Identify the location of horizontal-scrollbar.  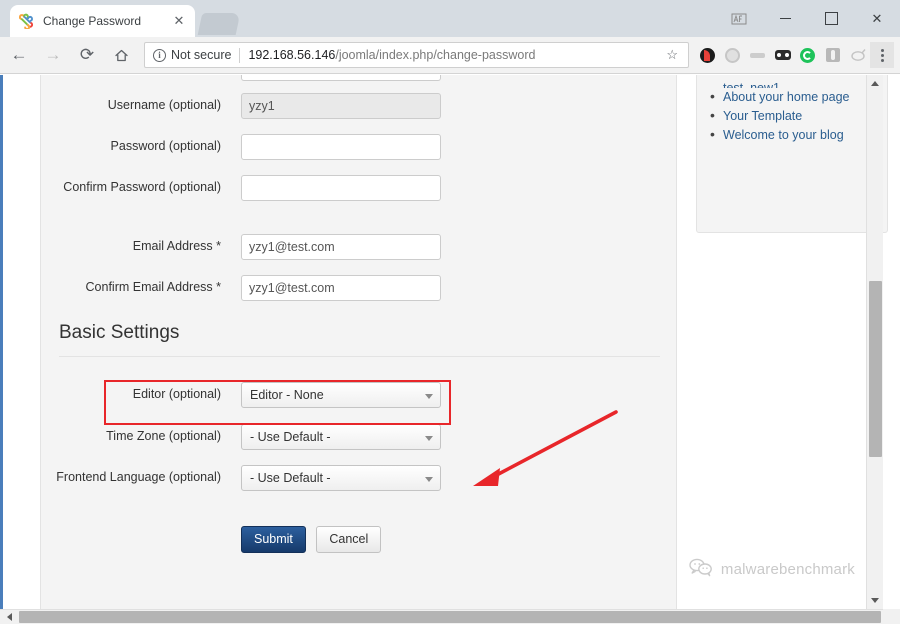
(450, 616).